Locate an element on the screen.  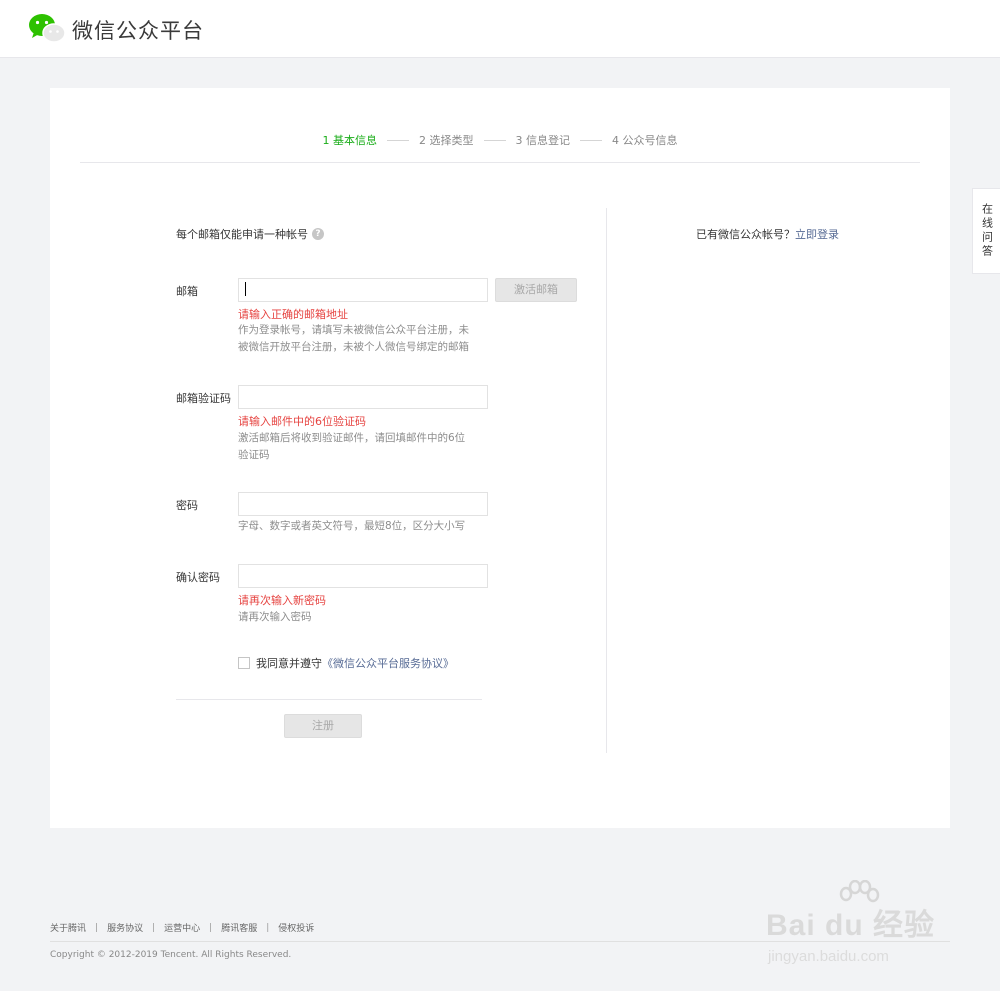
service-agreement-link: 《微信公众平台服务协议》 is located at coordinates (388, 663).